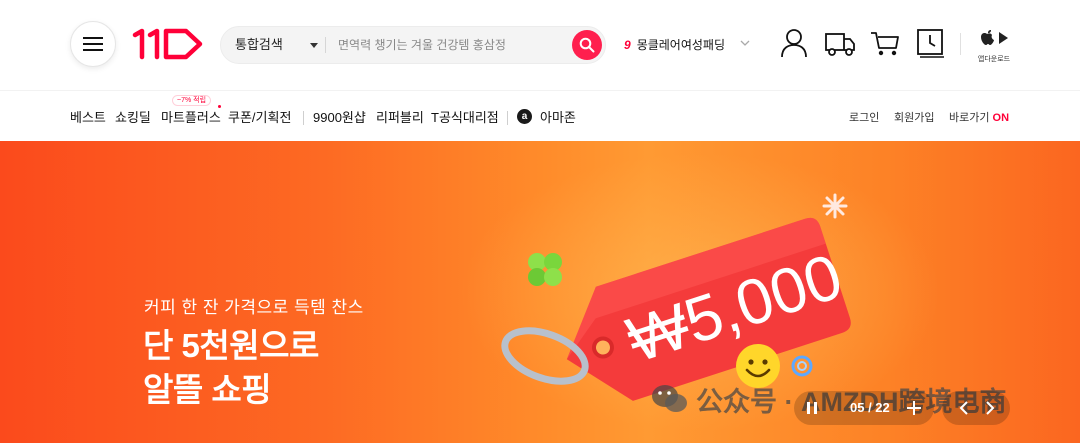  Describe the element at coordinates (192, 100) in the screenshot. I see `points-badge: ~7% 적립` at that location.